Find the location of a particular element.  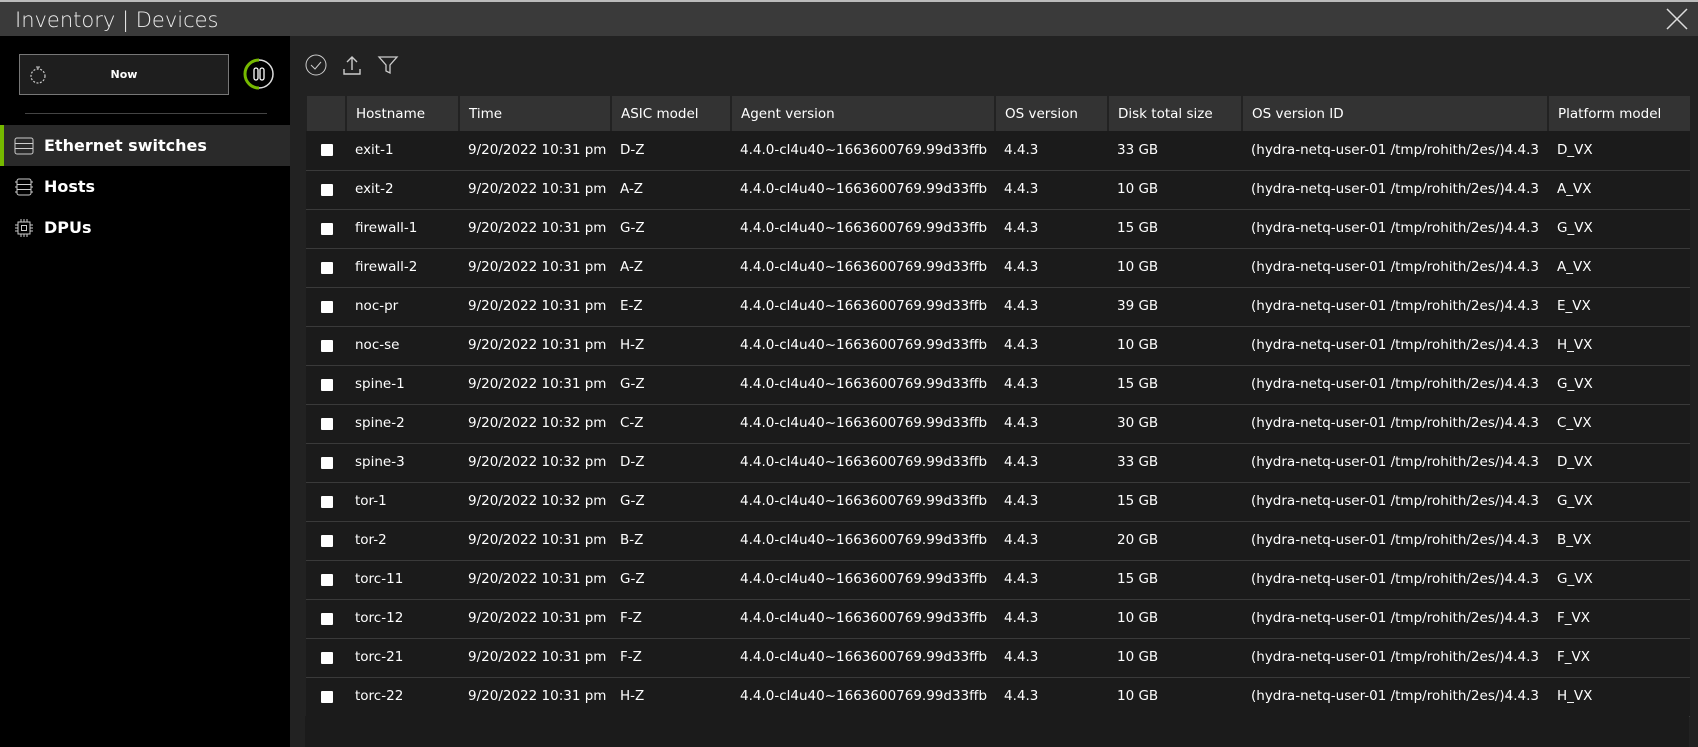

table-cell: H_VX is located at coordinates (1619, 697).